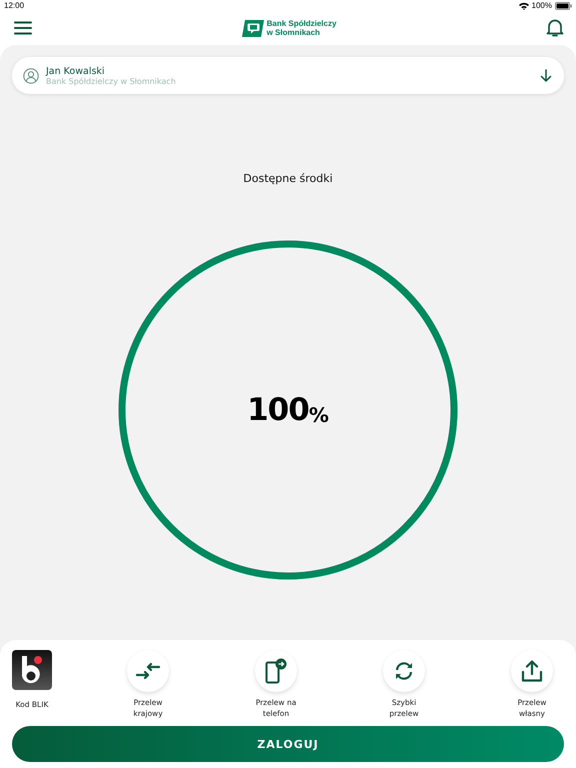 The height and width of the screenshot is (768, 576). I want to click on account-holder-name: Jan Kowalski, so click(76, 71).